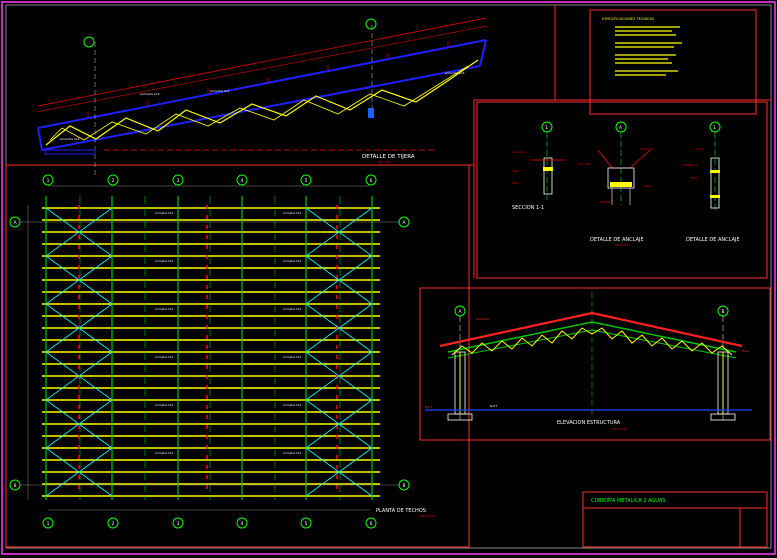 The height and width of the screenshot is (558, 777). What do you see at coordinates (621, 245) in the screenshot?
I see `svg-text: ESC: 1/10` at bounding box center [621, 245].